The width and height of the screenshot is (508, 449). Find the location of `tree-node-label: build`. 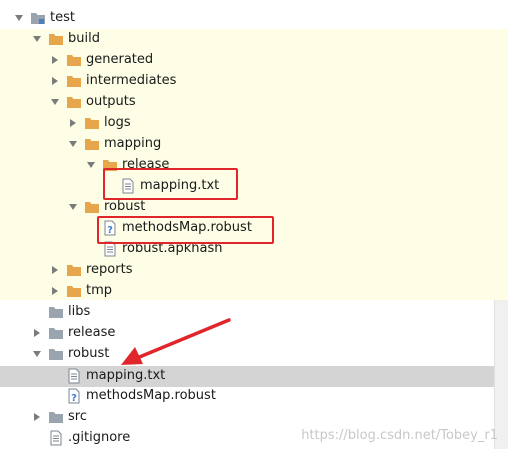

tree-node-label: build is located at coordinates (84, 38).